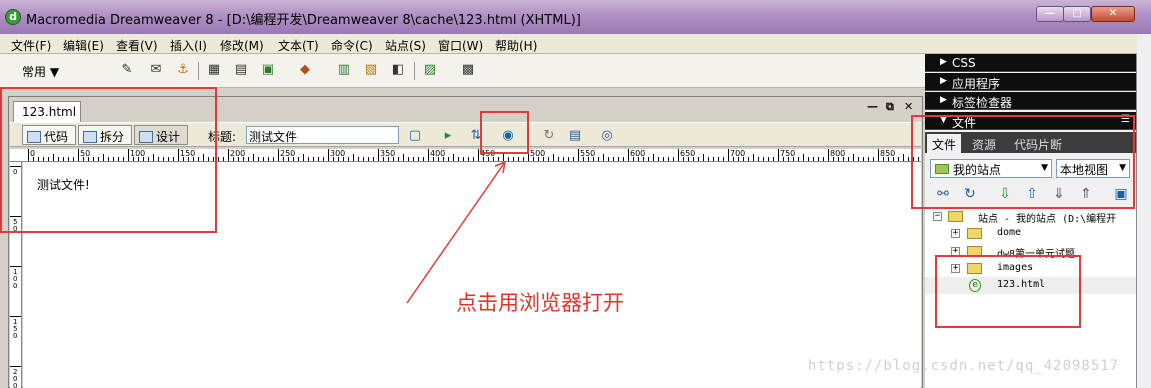  I want to click on menu-help: 帮助(H), so click(516, 45).